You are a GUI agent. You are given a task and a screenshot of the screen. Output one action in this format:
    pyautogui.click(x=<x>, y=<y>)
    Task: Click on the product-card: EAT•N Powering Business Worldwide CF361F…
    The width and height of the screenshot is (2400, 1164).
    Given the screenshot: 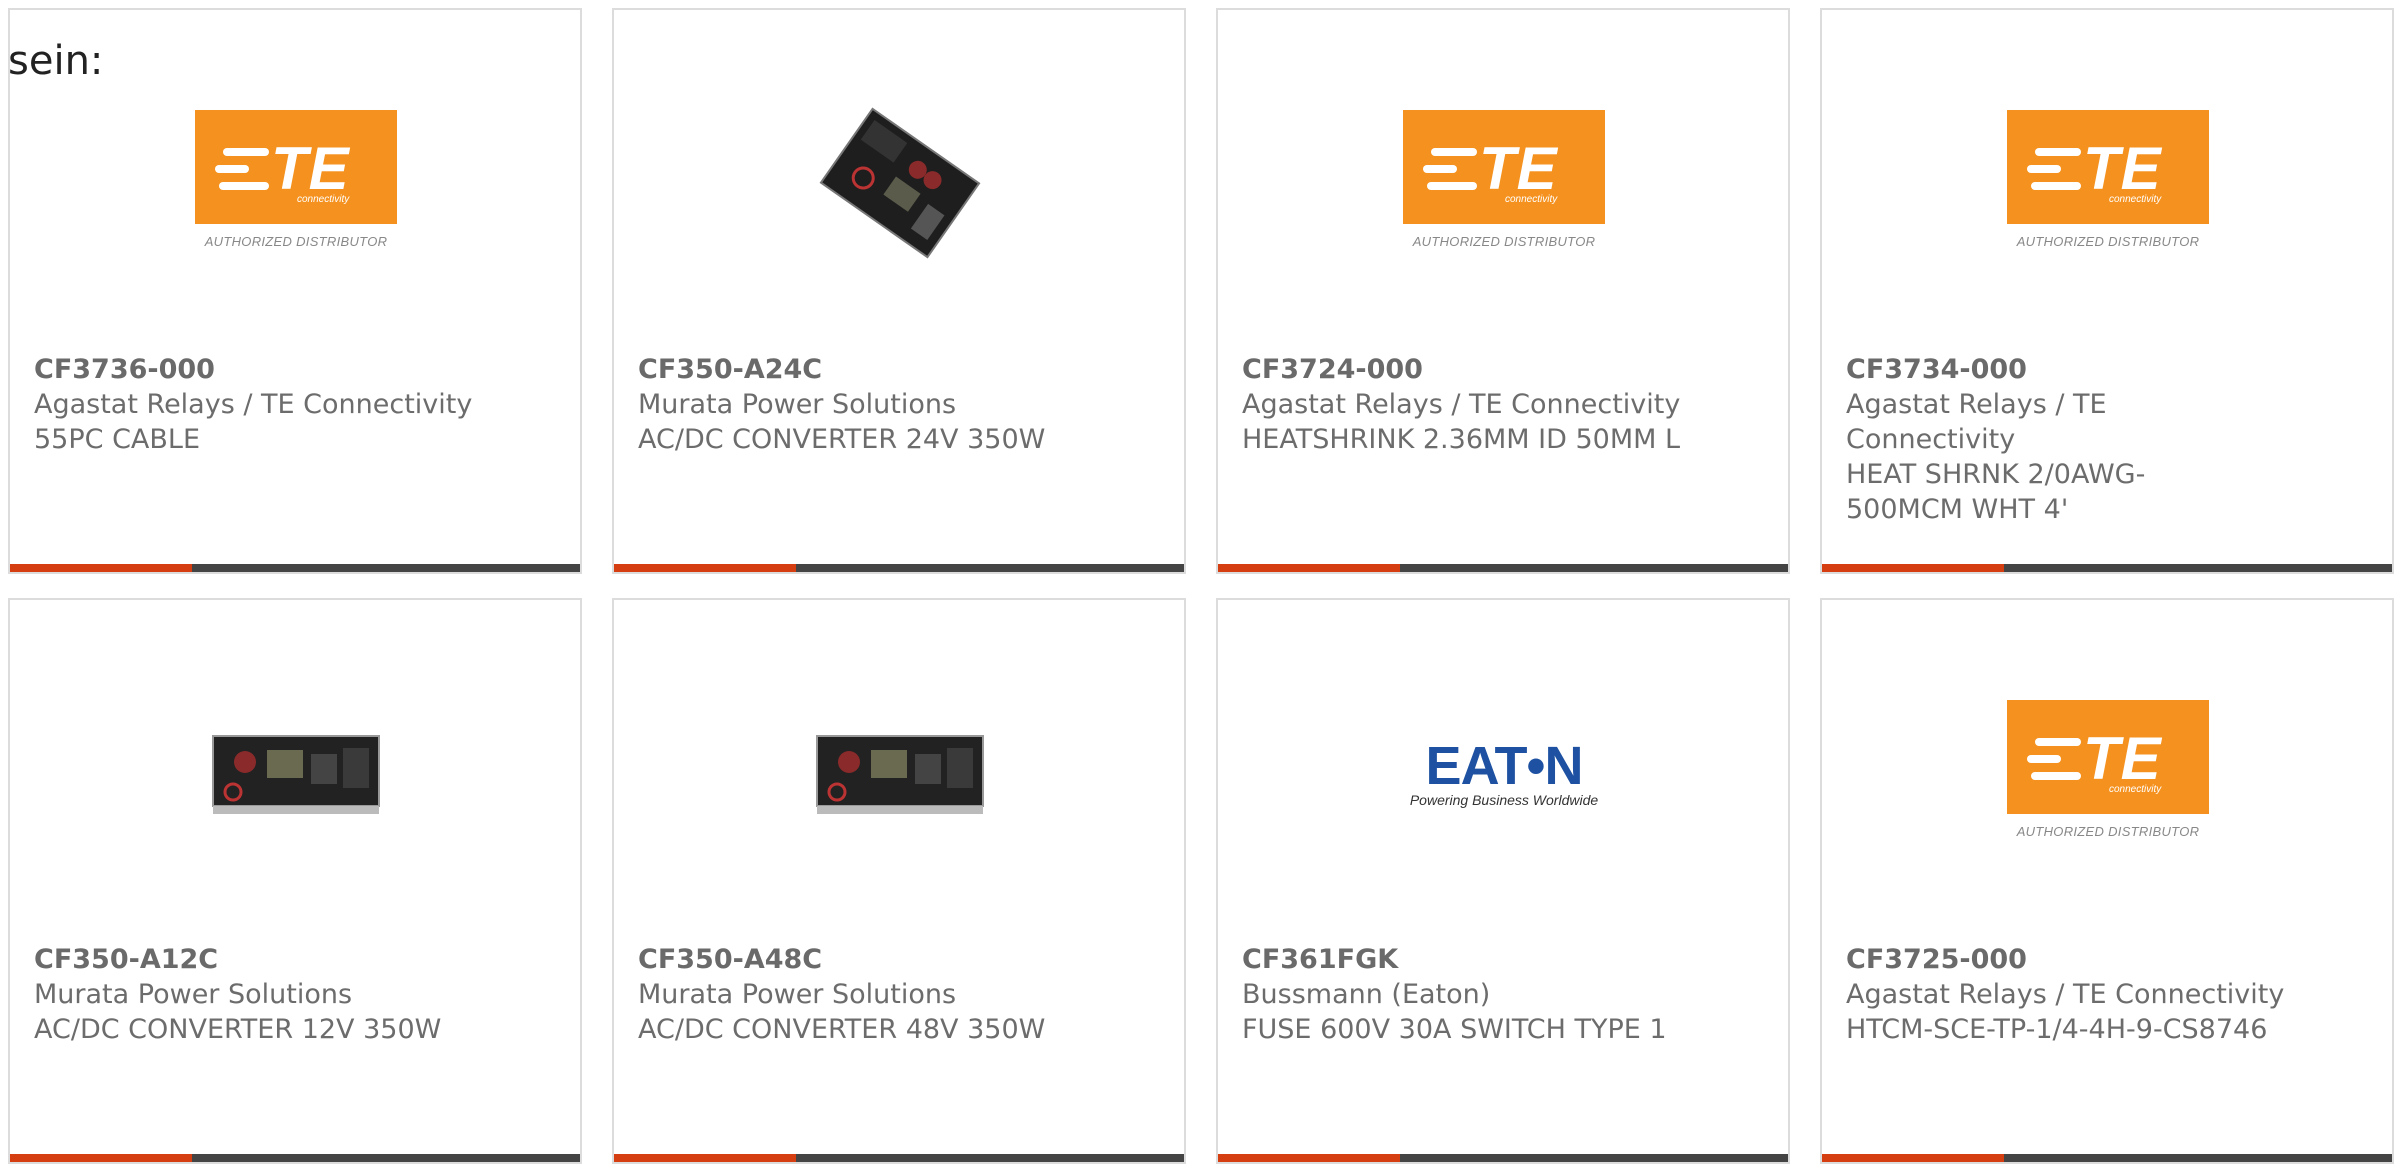 What is the action you would take?
    pyautogui.click(x=1503, y=881)
    